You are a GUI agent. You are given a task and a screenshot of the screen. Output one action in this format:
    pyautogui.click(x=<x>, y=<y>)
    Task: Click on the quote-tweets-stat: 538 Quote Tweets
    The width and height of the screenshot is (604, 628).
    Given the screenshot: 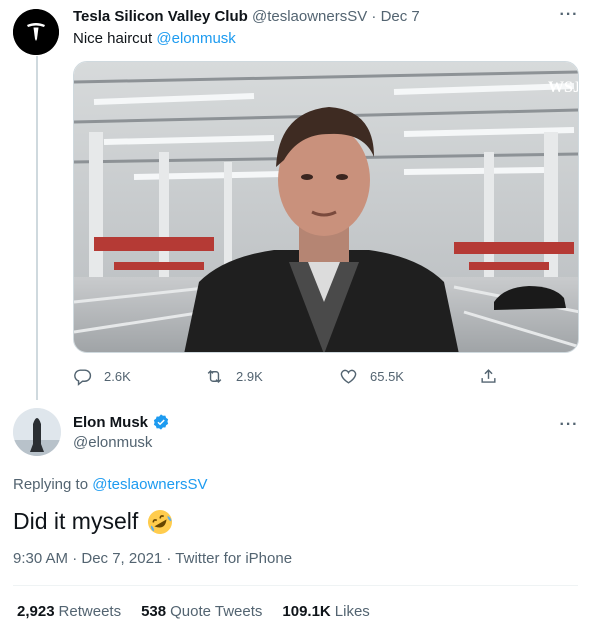 What is the action you would take?
    pyautogui.click(x=201, y=611)
    